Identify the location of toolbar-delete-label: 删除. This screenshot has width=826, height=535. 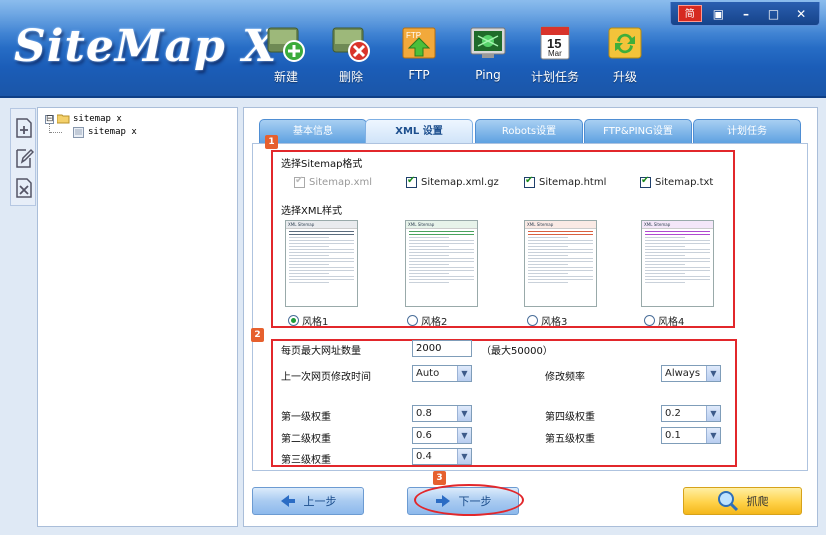
(350, 77).